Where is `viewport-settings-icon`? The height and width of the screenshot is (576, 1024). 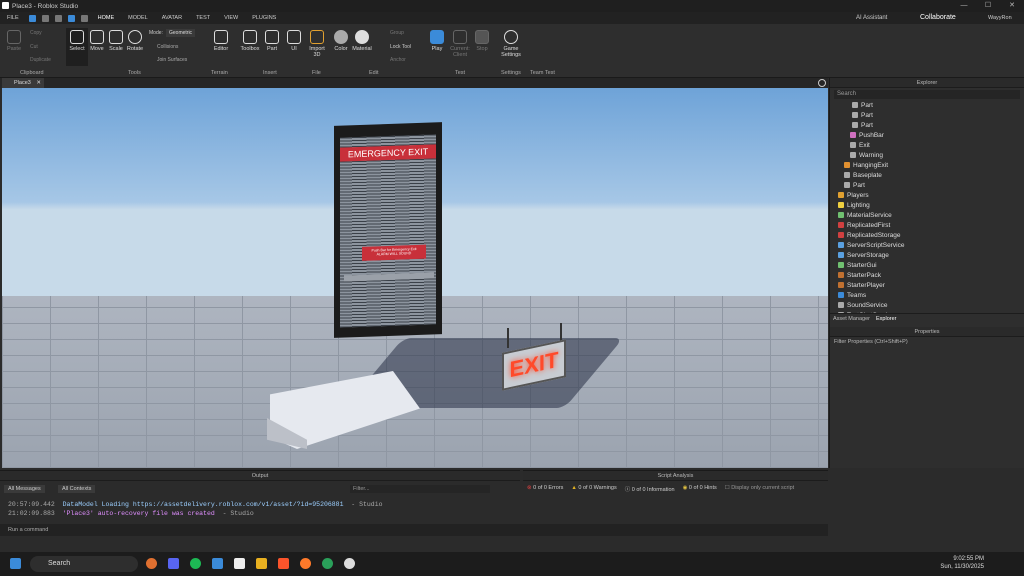
viewport-settings-icon is located at coordinates (822, 83).